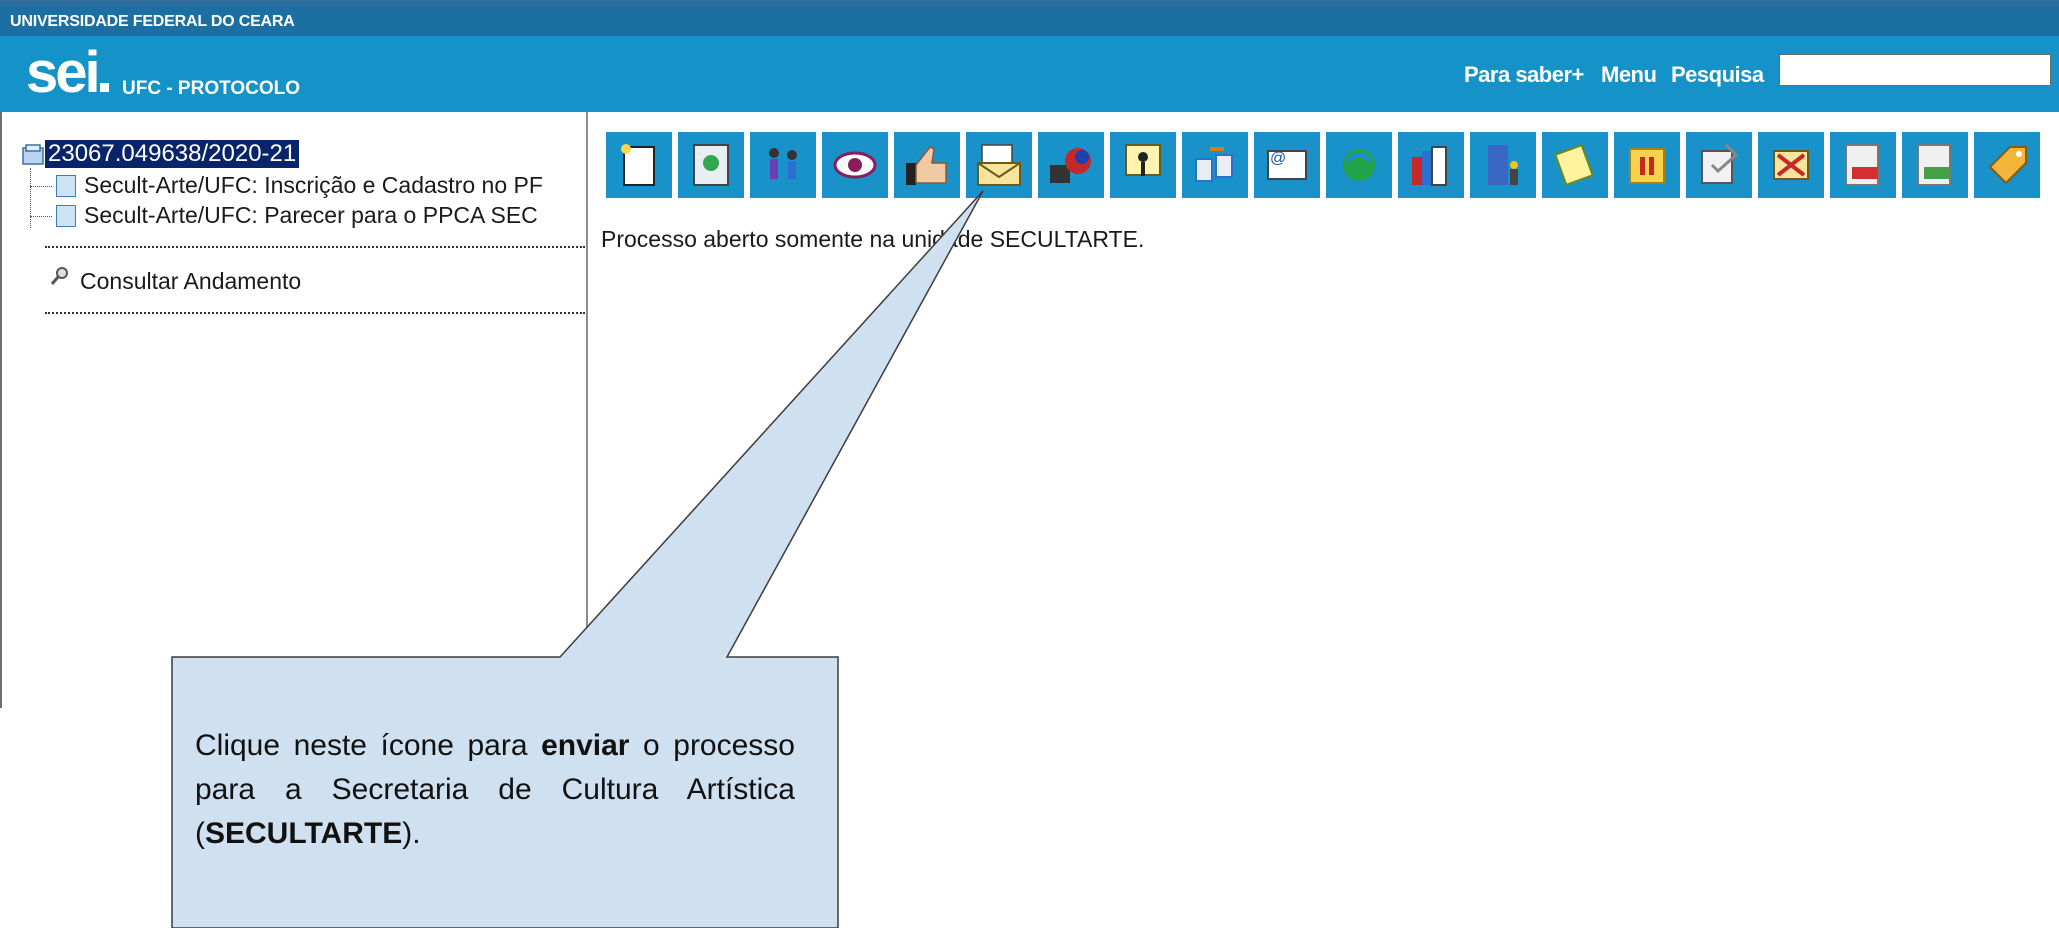  Describe the element at coordinates (304, 833) in the screenshot. I see `callout-bold-secultarte: SECULTARTE` at that location.